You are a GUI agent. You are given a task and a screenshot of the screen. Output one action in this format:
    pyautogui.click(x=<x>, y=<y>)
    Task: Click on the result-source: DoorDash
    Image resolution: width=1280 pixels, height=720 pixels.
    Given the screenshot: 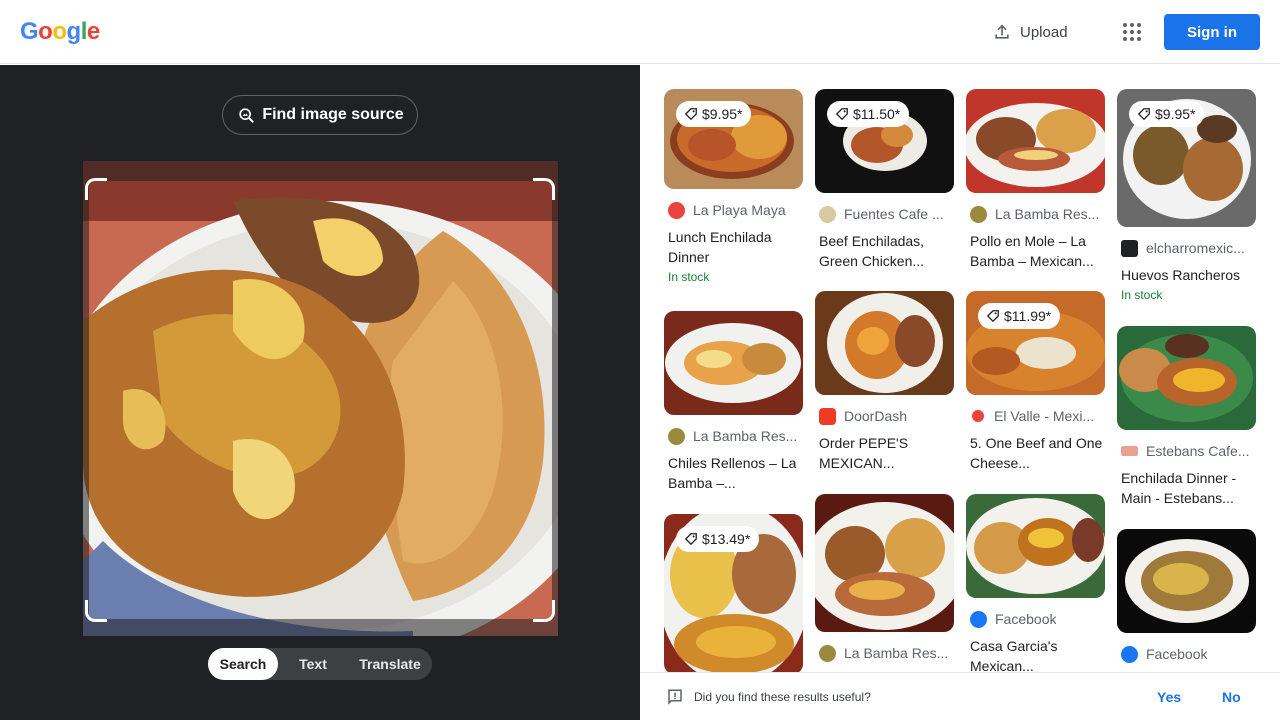 What is the action you would take?
    pyautogui.click(x=884, y=416)
    